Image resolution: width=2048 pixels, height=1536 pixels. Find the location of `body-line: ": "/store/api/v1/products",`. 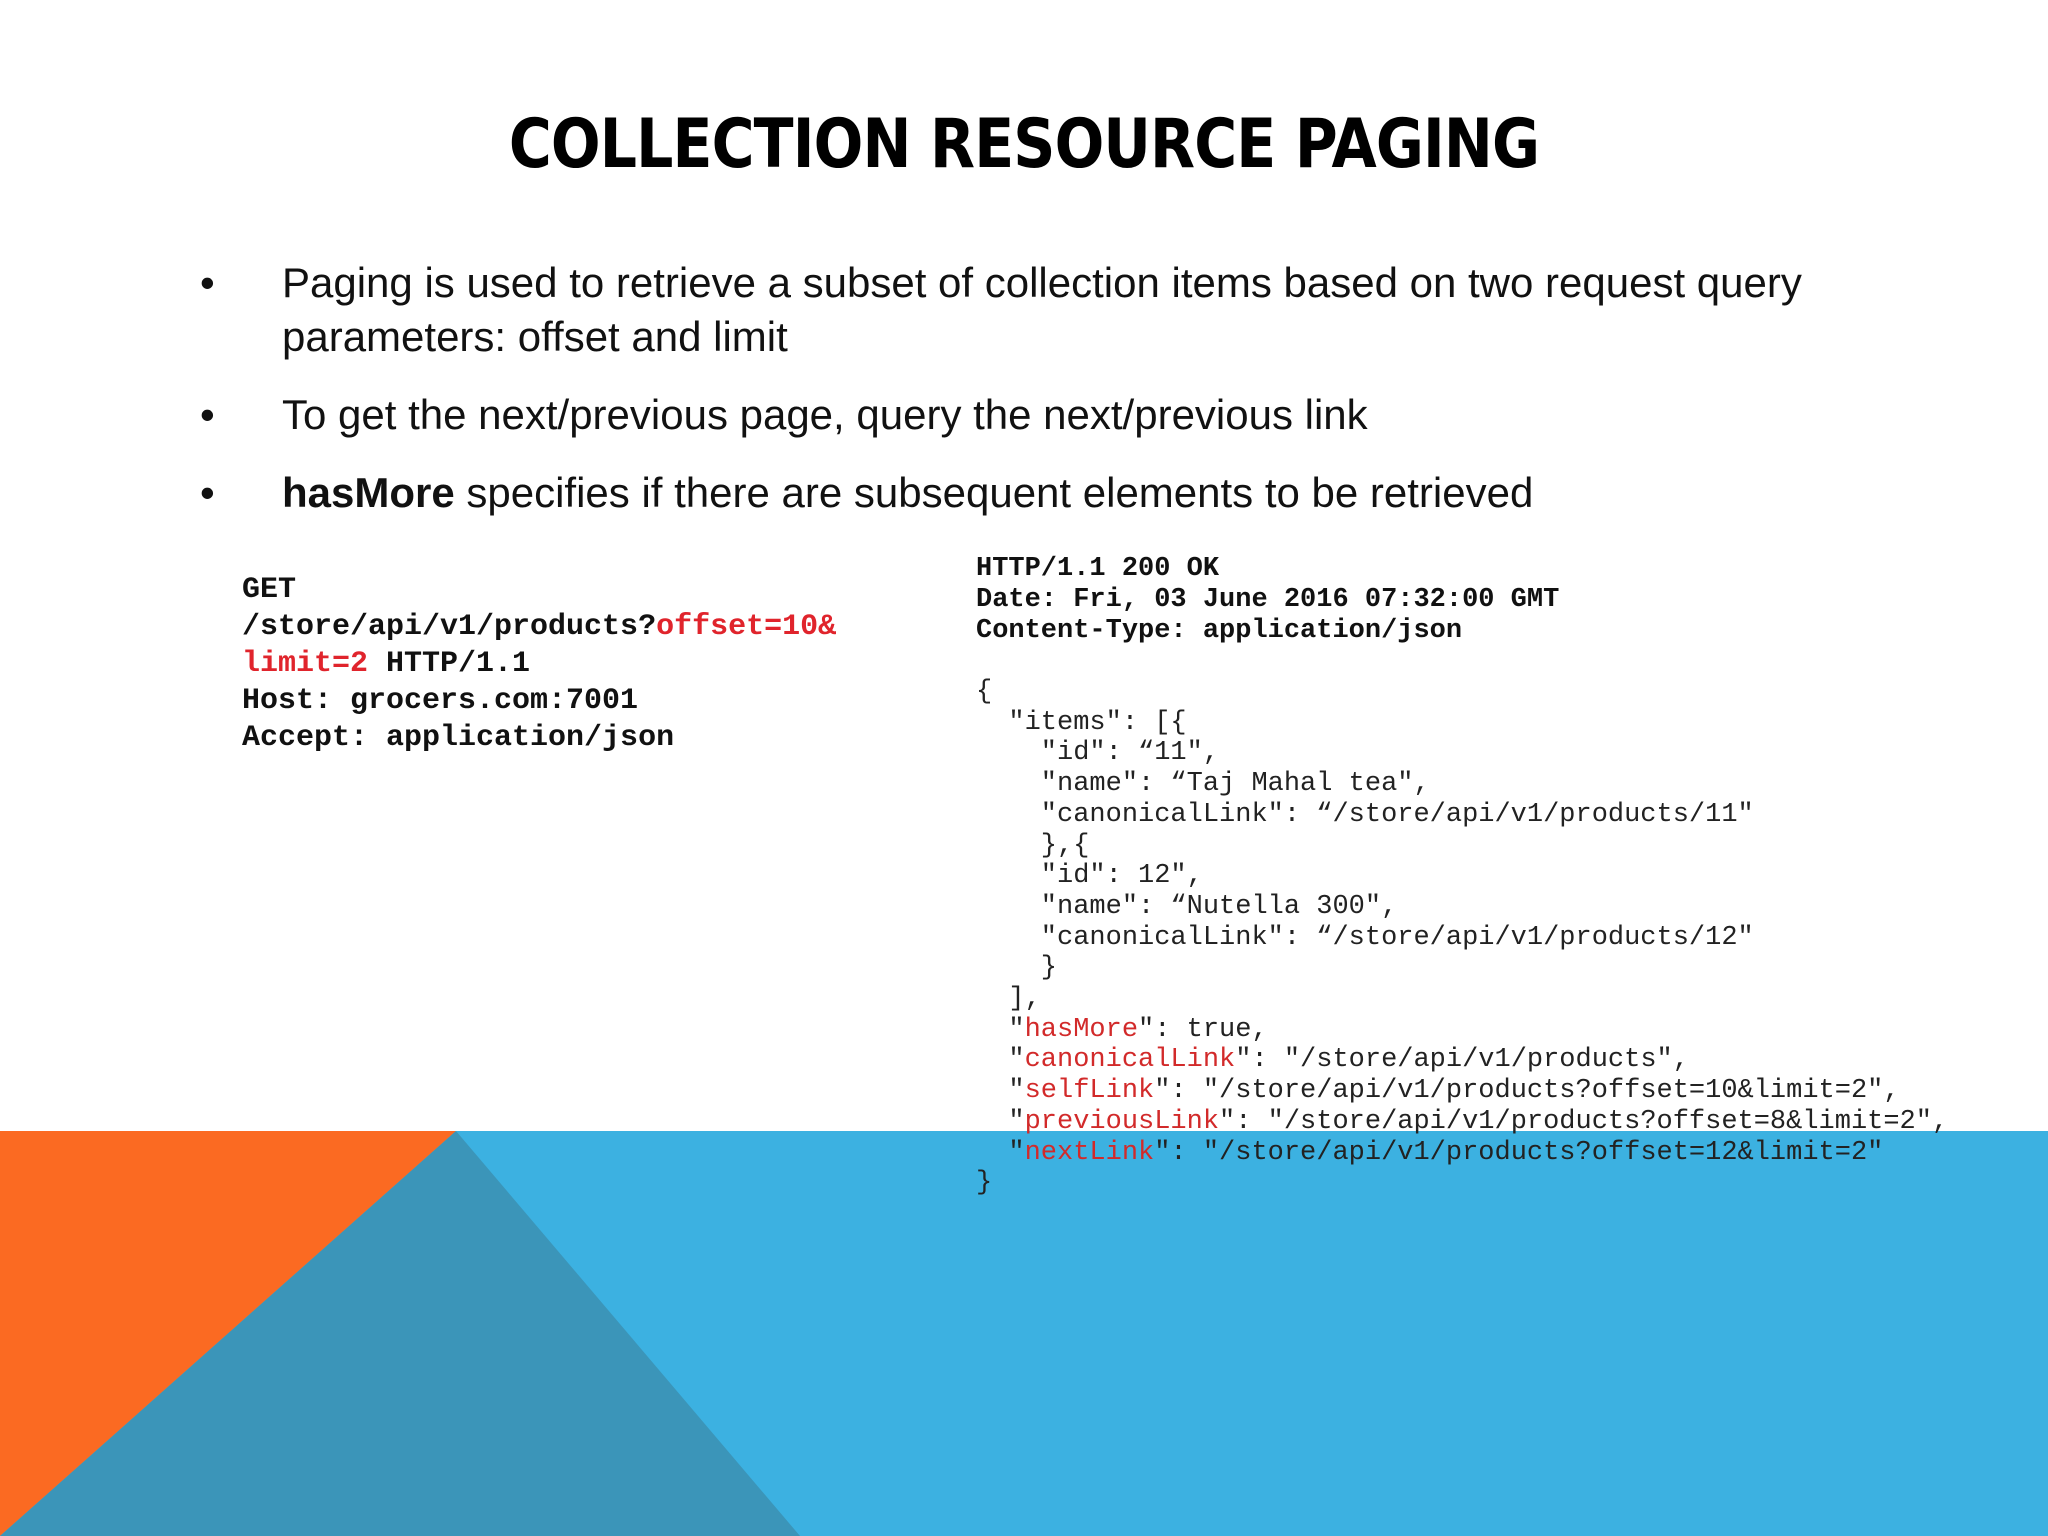

body-line: ": "/store/api/v1/products", is located at coordinates (1462, 1060).